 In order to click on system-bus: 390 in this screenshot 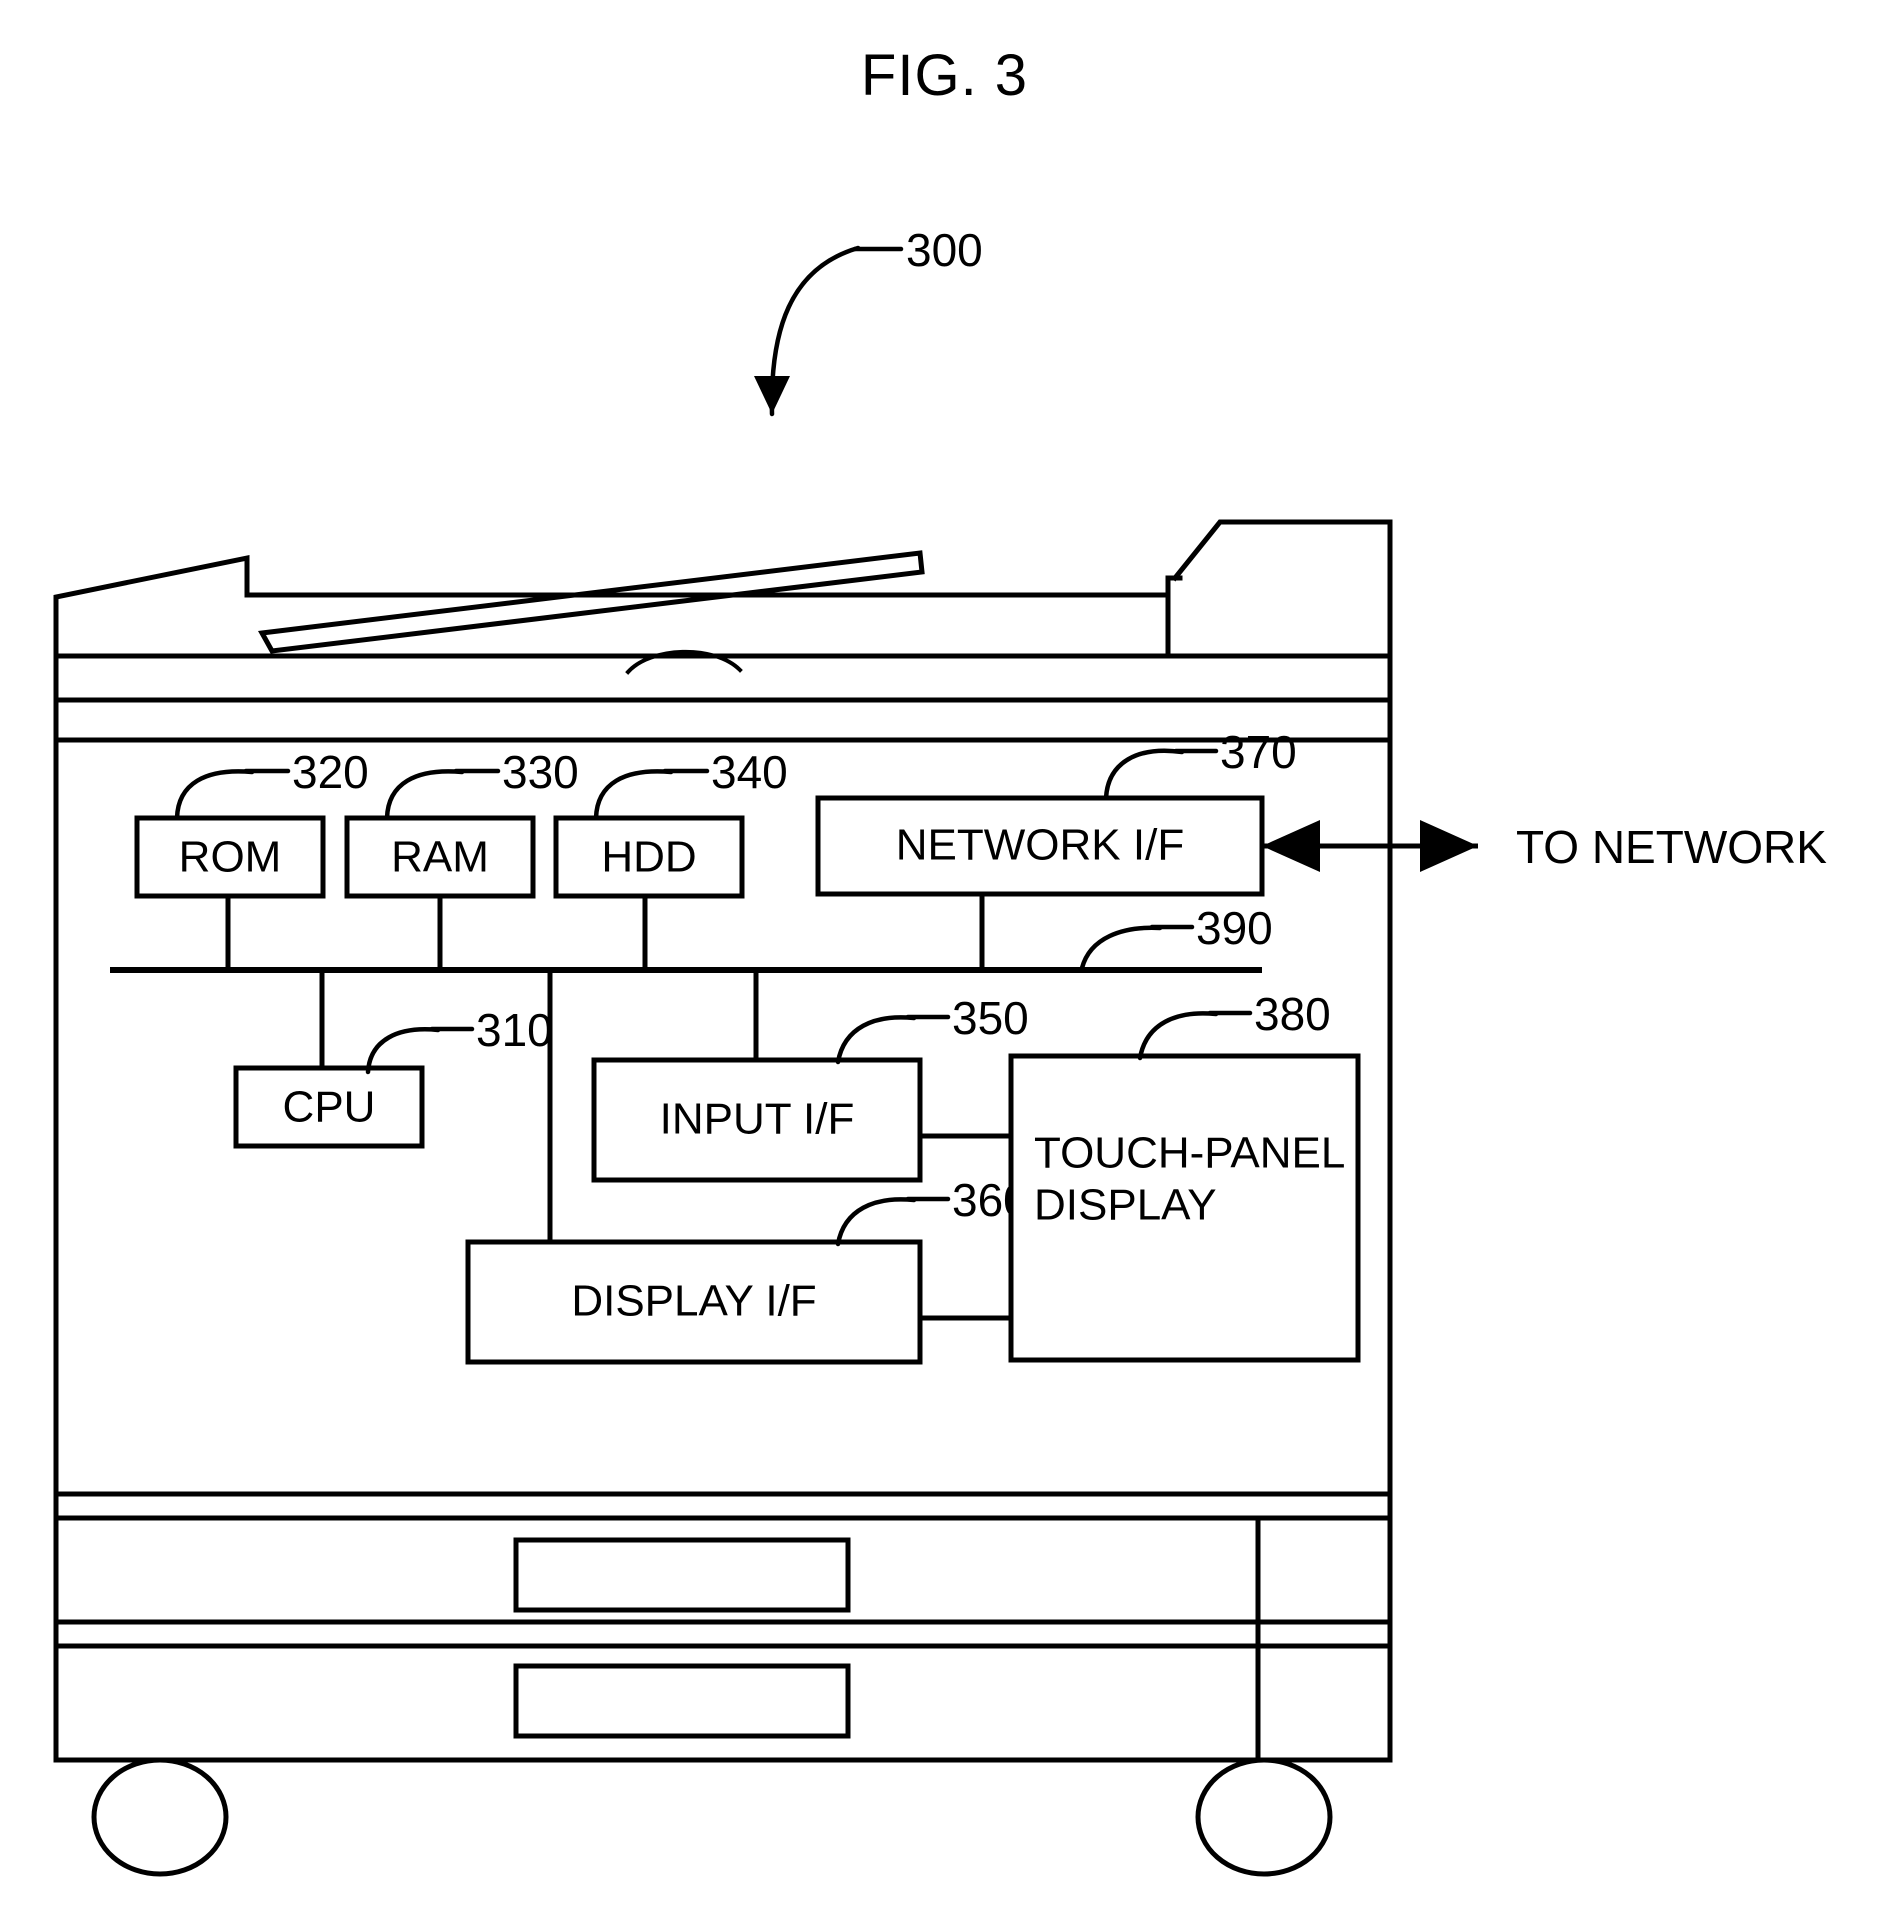, I will do `click(691, 937)`.